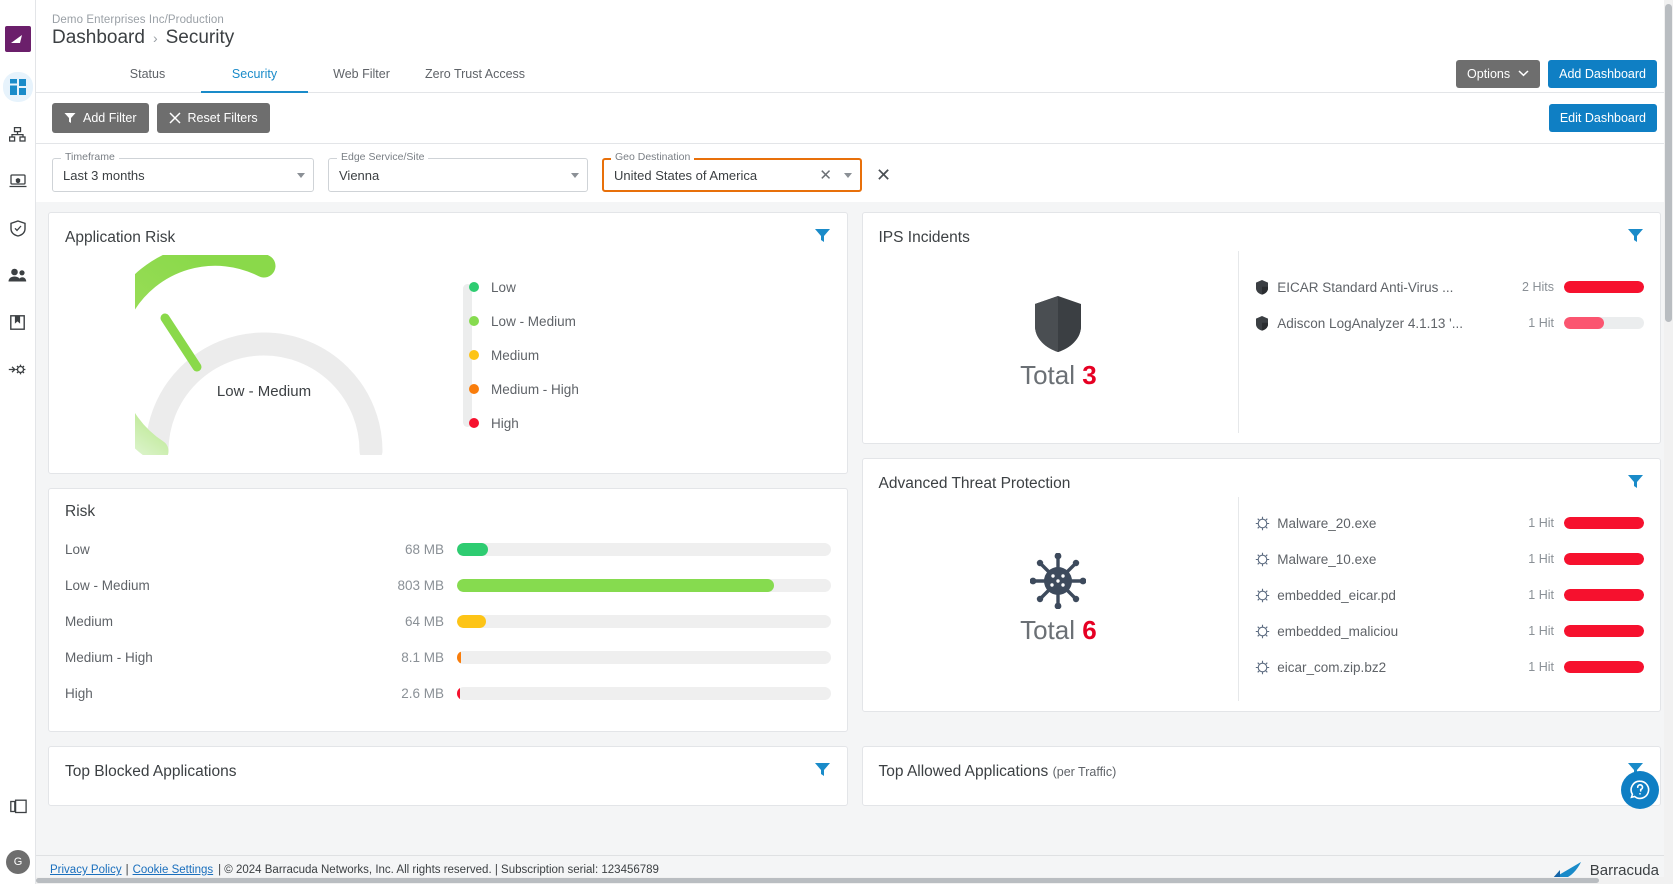 The image size is (1673, 884). Describe the element at coordinates (448, 621) in the screenshot. I see `table-row: Medium 64 MB` at that location.